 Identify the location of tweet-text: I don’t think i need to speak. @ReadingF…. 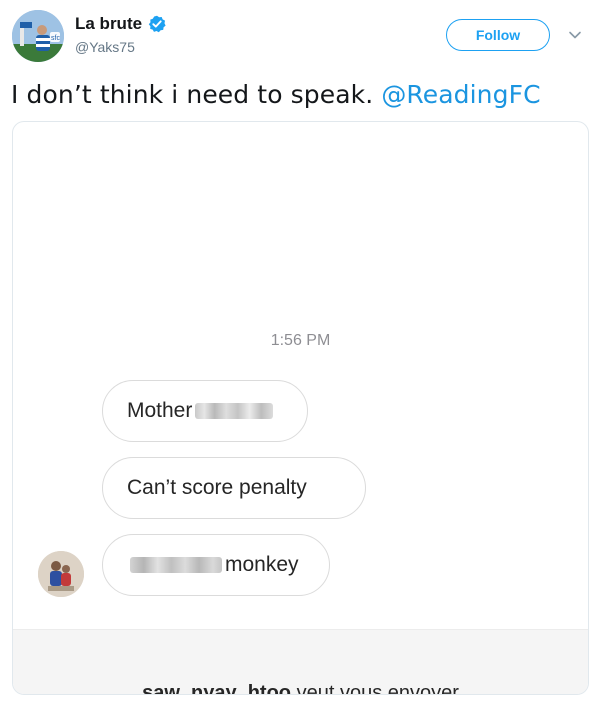
(276, 94).